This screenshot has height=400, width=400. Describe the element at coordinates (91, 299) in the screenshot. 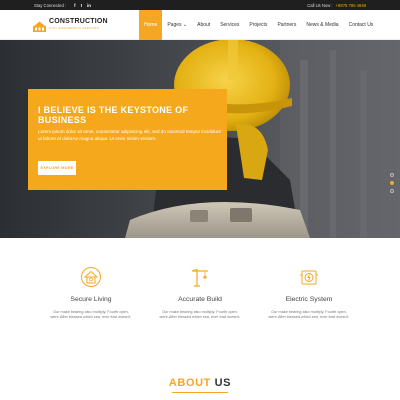

I see `feature-title: Secure Living` at that location.